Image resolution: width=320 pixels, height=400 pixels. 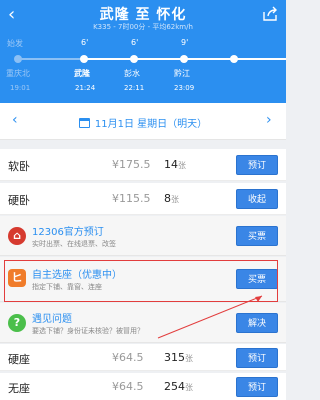 I want to click on seat-count: 315张, so click(x=178, y=357).